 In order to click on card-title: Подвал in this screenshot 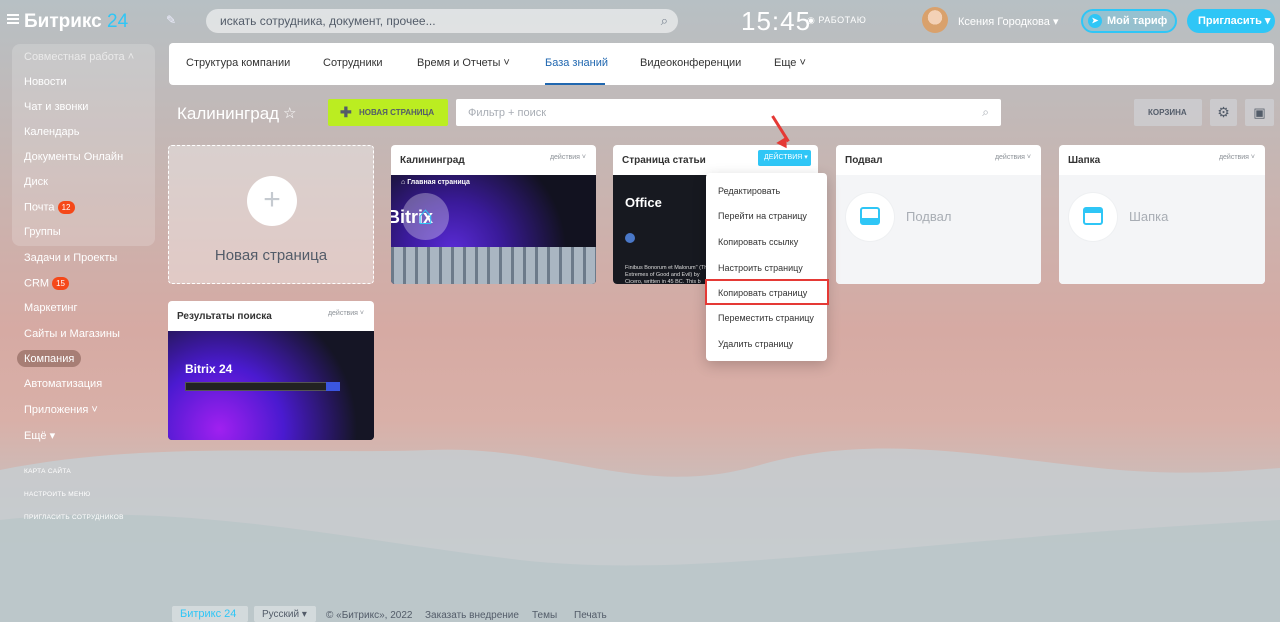, I will do `click(864, 160)`.